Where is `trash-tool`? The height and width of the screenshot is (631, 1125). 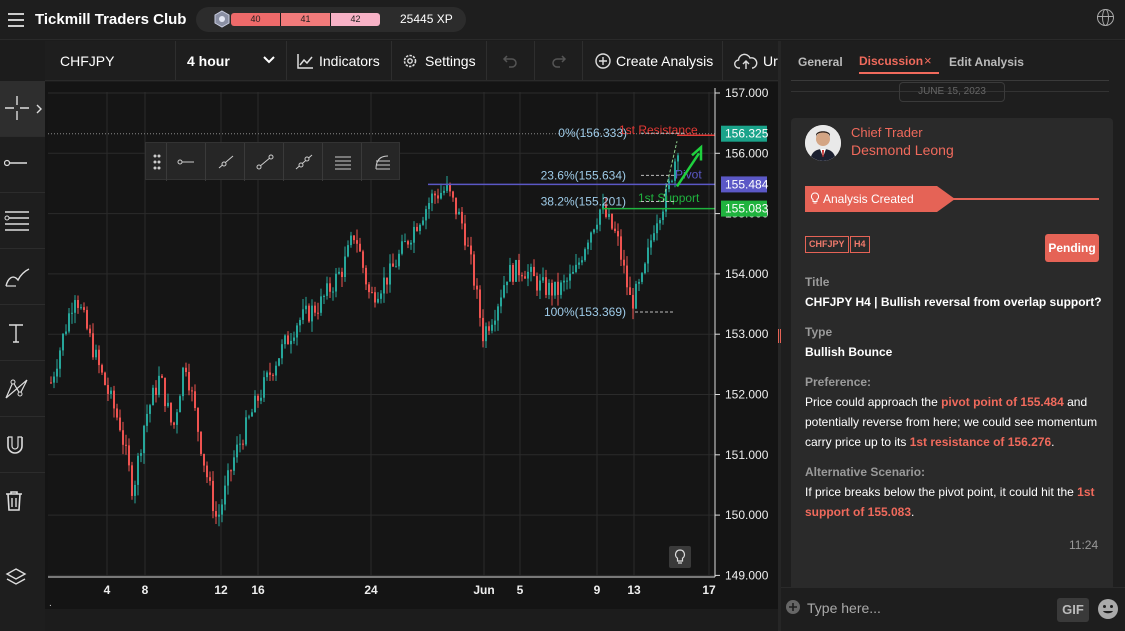 trash-tool is located at coordinates (22, 501).